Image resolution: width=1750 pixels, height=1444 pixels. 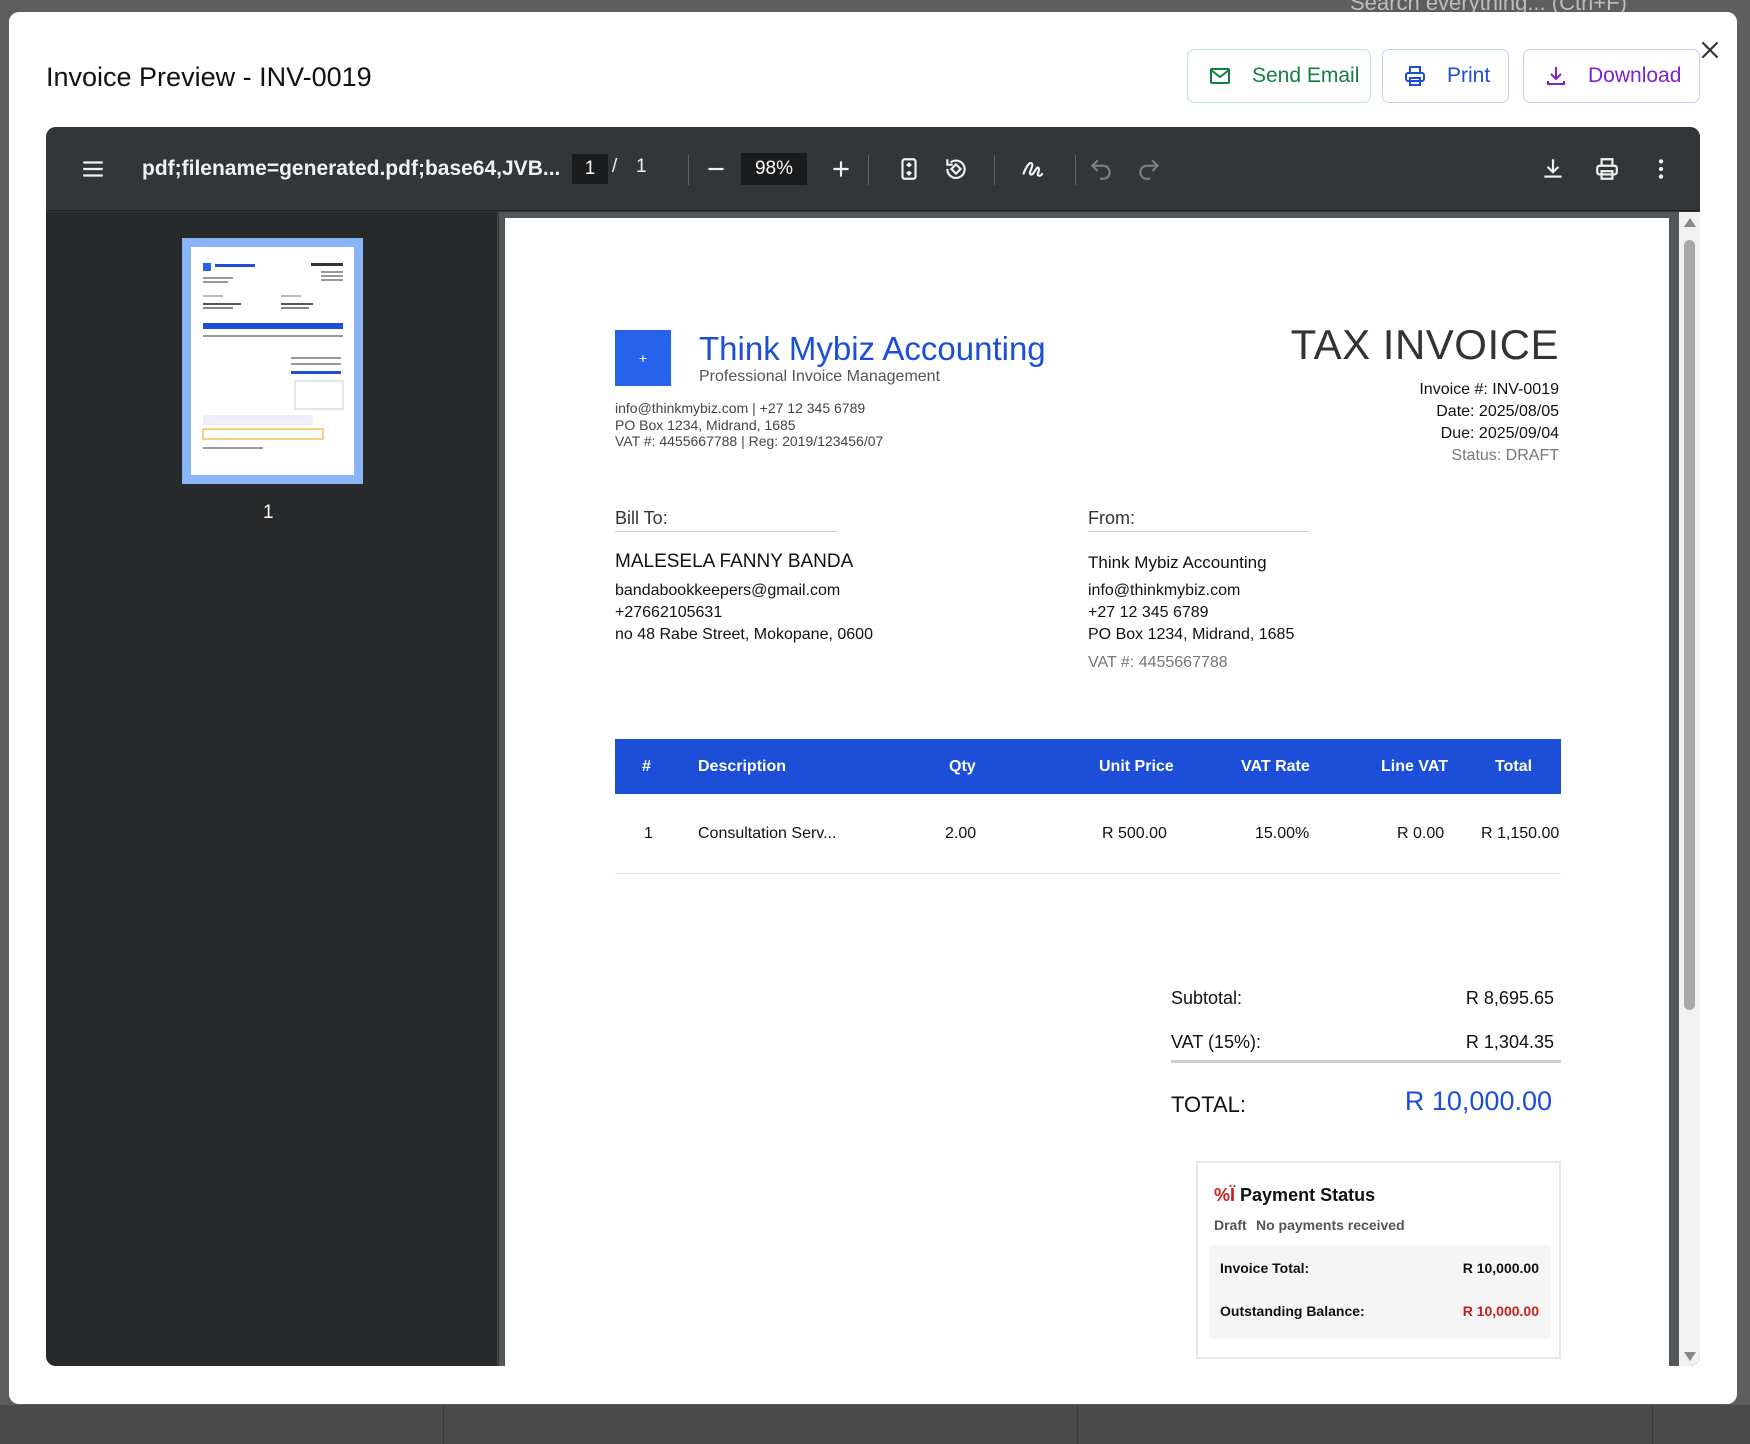 What do you see at coordinates (1509, 1042) in the screenshot?
I see `vat-value: R 1,304.35` at bounding box center [1509, 1042].